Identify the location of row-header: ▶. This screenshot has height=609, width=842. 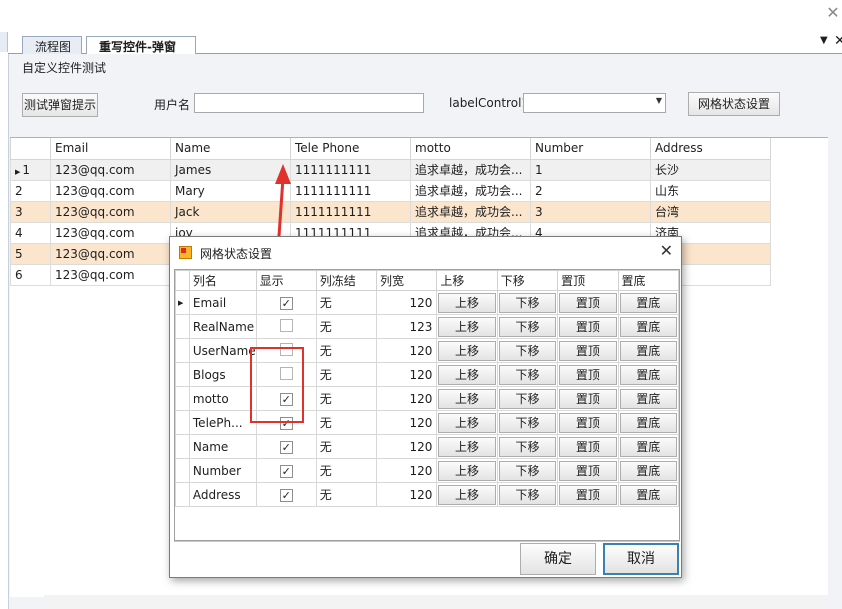
(182, 302).